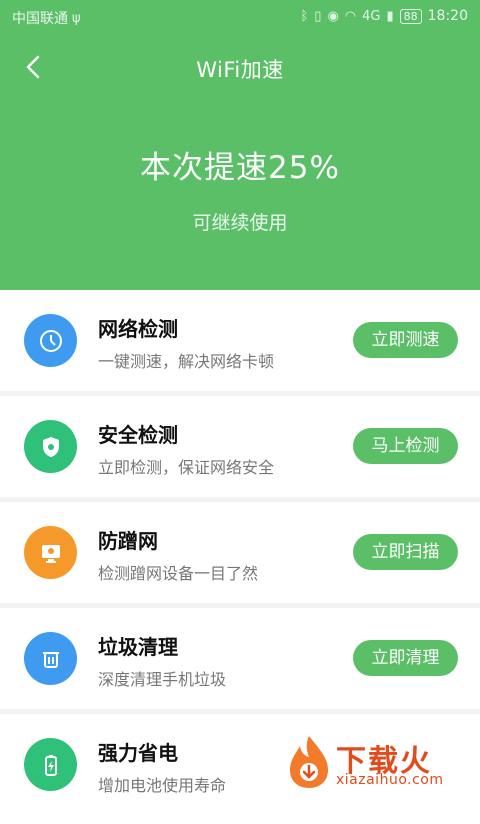 Image resolution: width=480 pixels, height=824 pixels. Describe the element at coordinates (379, 764) in the screenshot. I see `watermark-logo: 下载火 xiazaihuo.com` at that location.